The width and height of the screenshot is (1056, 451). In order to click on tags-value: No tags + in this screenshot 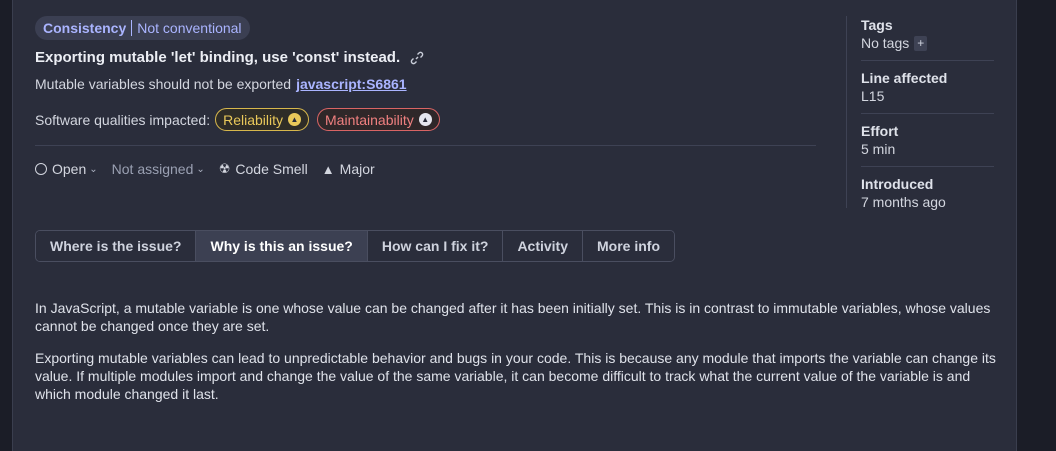, I will do `click(927, 43)`.